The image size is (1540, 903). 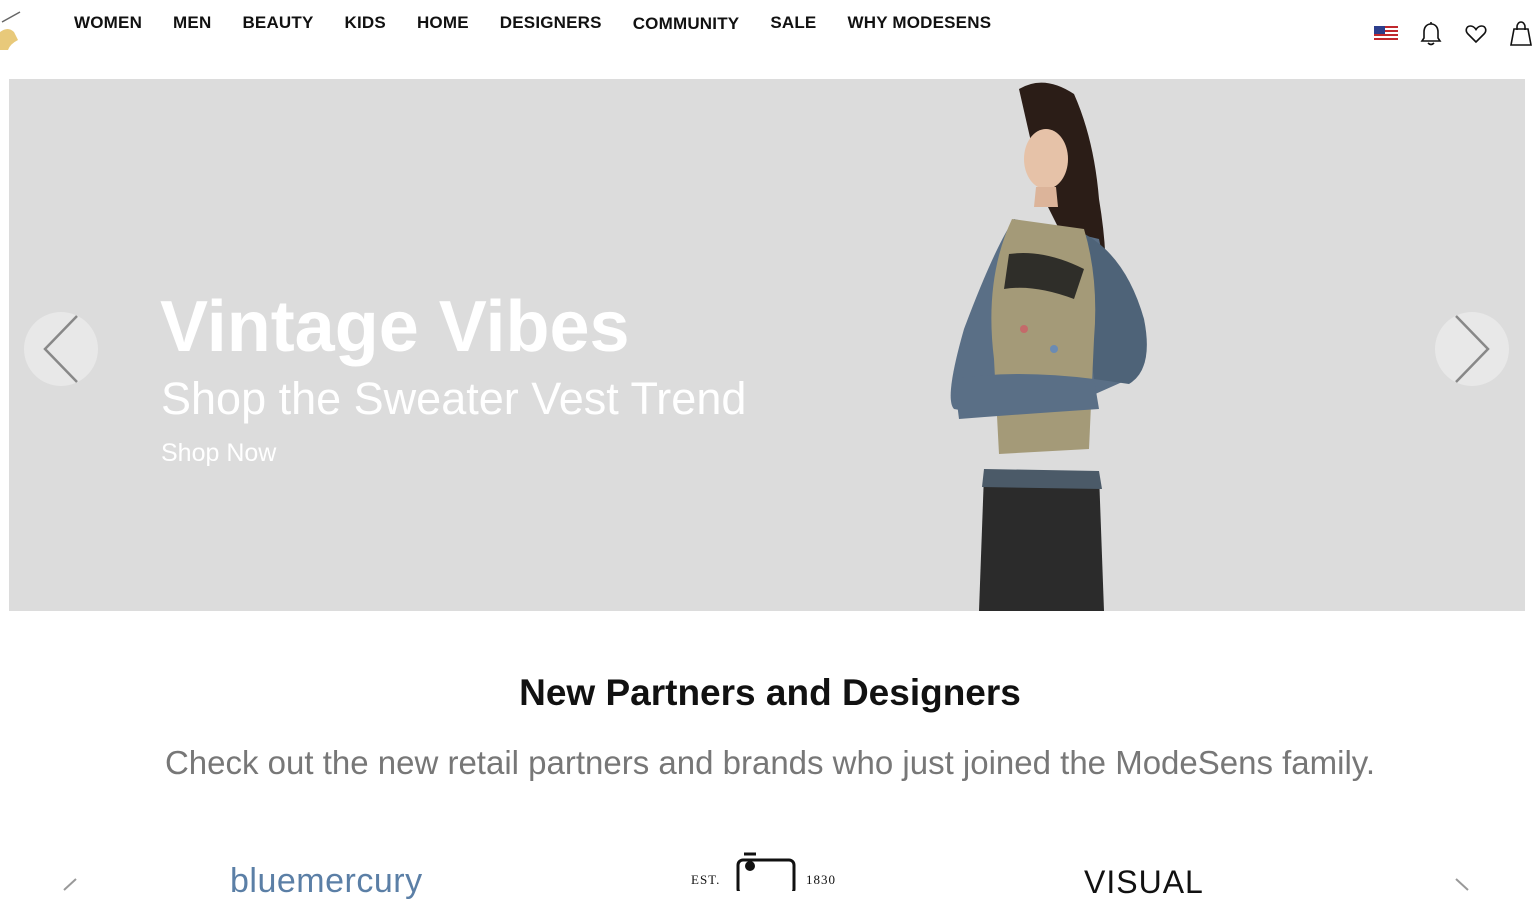 What do you see at coordinates (821, 879) in the screenshot?
I see `partner-logo-year-label: 1830` at bounding box center [821, 879].